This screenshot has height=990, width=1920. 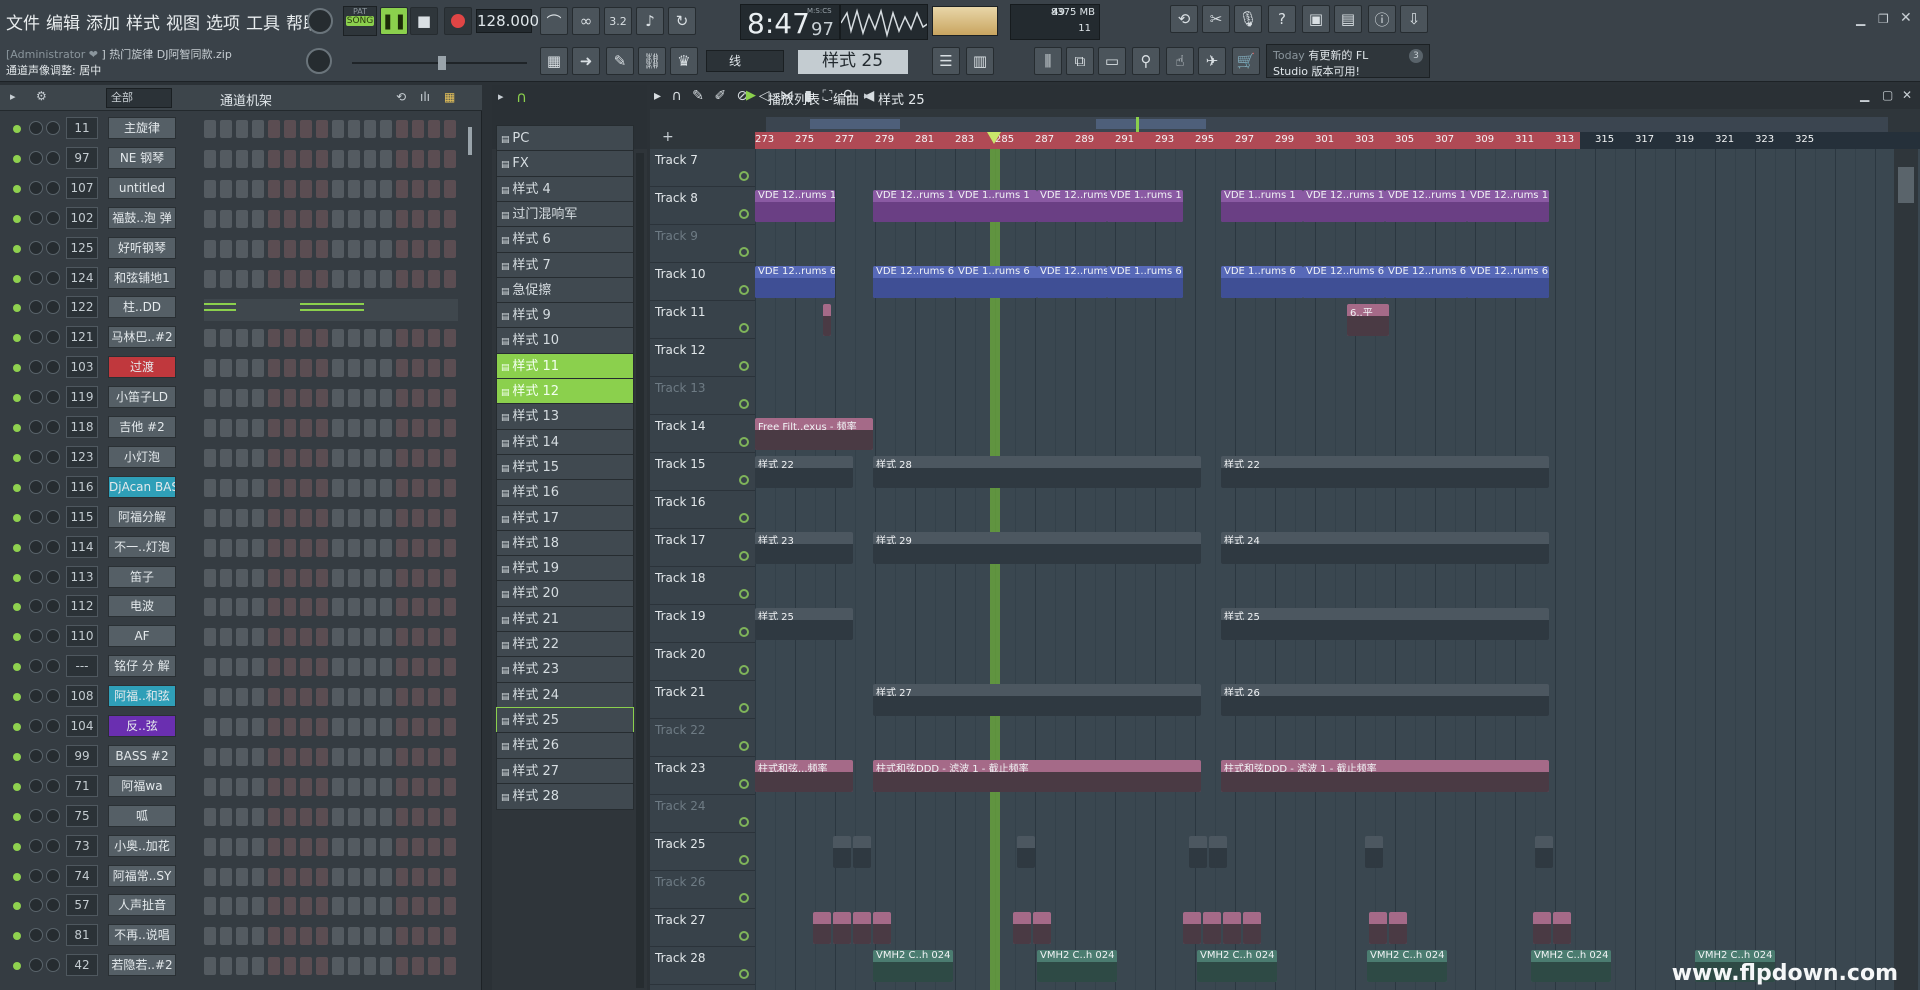 What do you see at coordinates (618, 21) in the screenshot?
I see `countdown-icon: 3.2` at bounding box center [618, 21].